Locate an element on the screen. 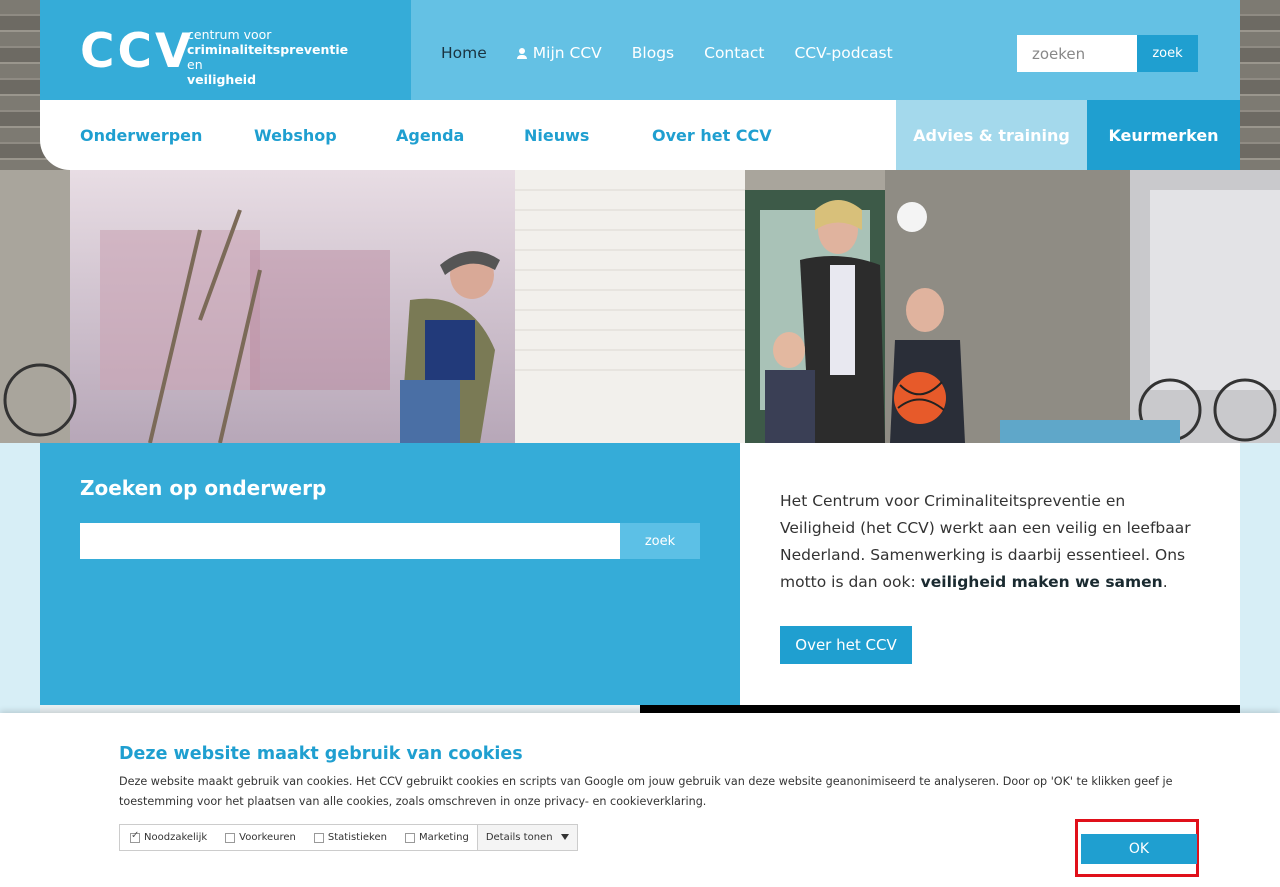  keurmerken-link: Keurmerken is located at coordinates (1163, 135).